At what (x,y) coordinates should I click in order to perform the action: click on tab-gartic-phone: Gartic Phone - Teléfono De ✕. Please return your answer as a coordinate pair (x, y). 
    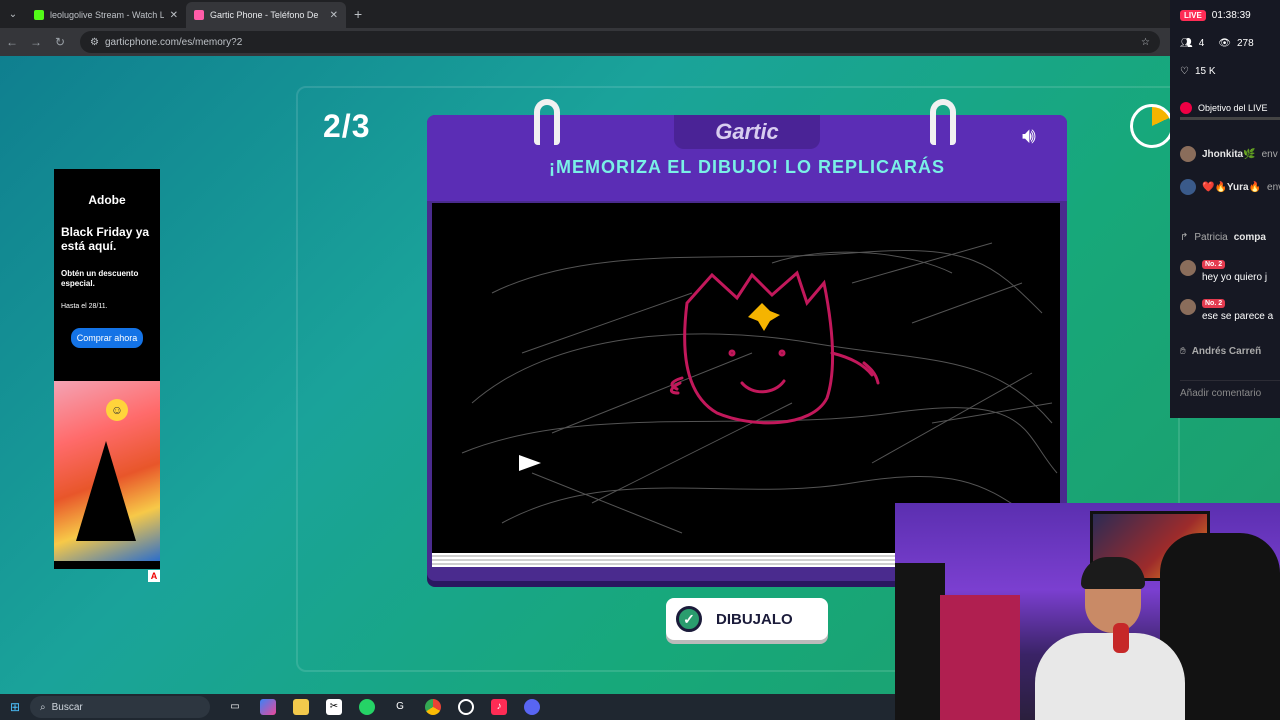
    Looking at the image, I should click on (266, 15).